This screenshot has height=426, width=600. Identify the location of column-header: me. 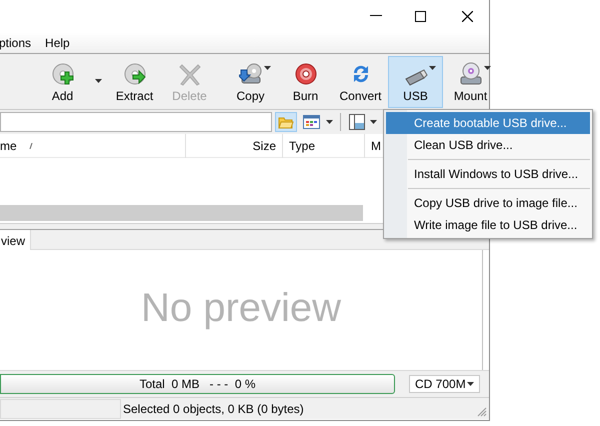
(8, 145).